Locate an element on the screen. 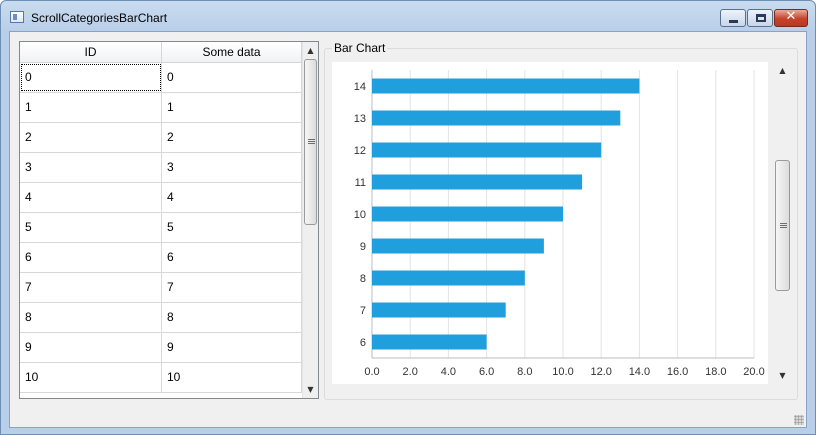  table-row: 55 is located at coordinates (161, 228).